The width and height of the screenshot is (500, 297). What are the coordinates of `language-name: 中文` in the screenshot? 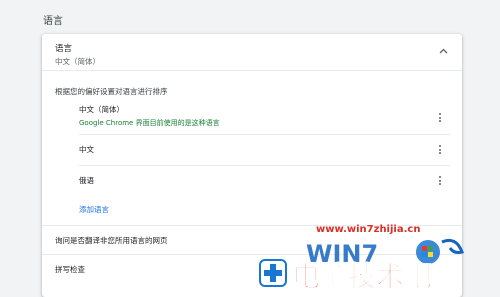 It's located at (86, 149).